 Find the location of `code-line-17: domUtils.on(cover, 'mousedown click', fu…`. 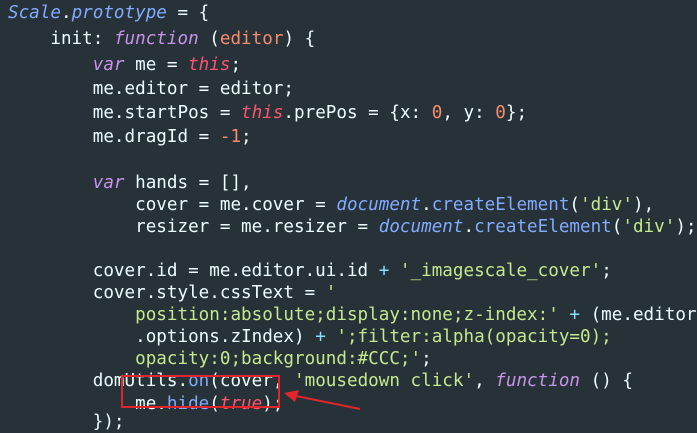

code-line-17: domUtils.on(cover, 'mousedown click', fu… is located at coordinates (320, 381).